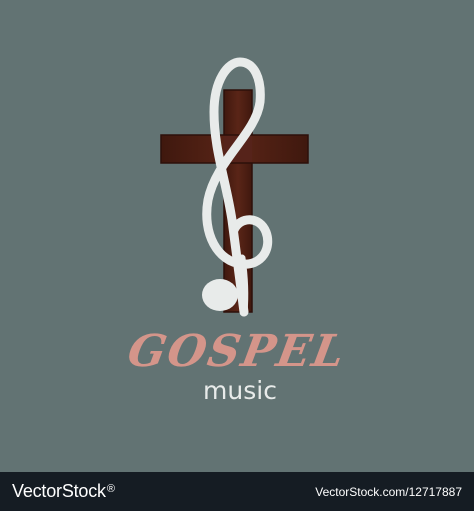 This screenshot has width=474, height=511. I want to click on vectorstock-logo: VectorStock ®, so click(63, 491).